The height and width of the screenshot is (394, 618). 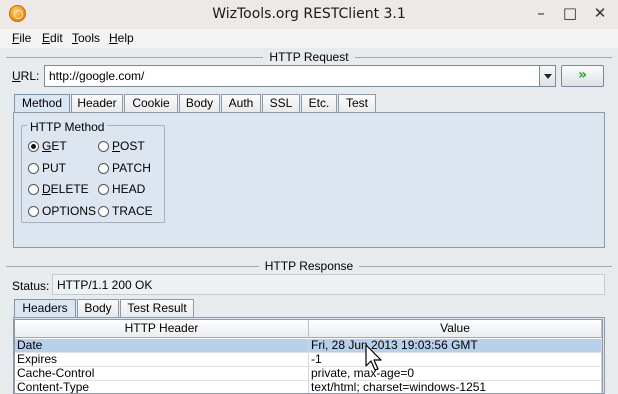 What do you see at coordinates (98, 308) in the screenshot?
I see `tab-response-body: Body` at bounding box center [98, 308].